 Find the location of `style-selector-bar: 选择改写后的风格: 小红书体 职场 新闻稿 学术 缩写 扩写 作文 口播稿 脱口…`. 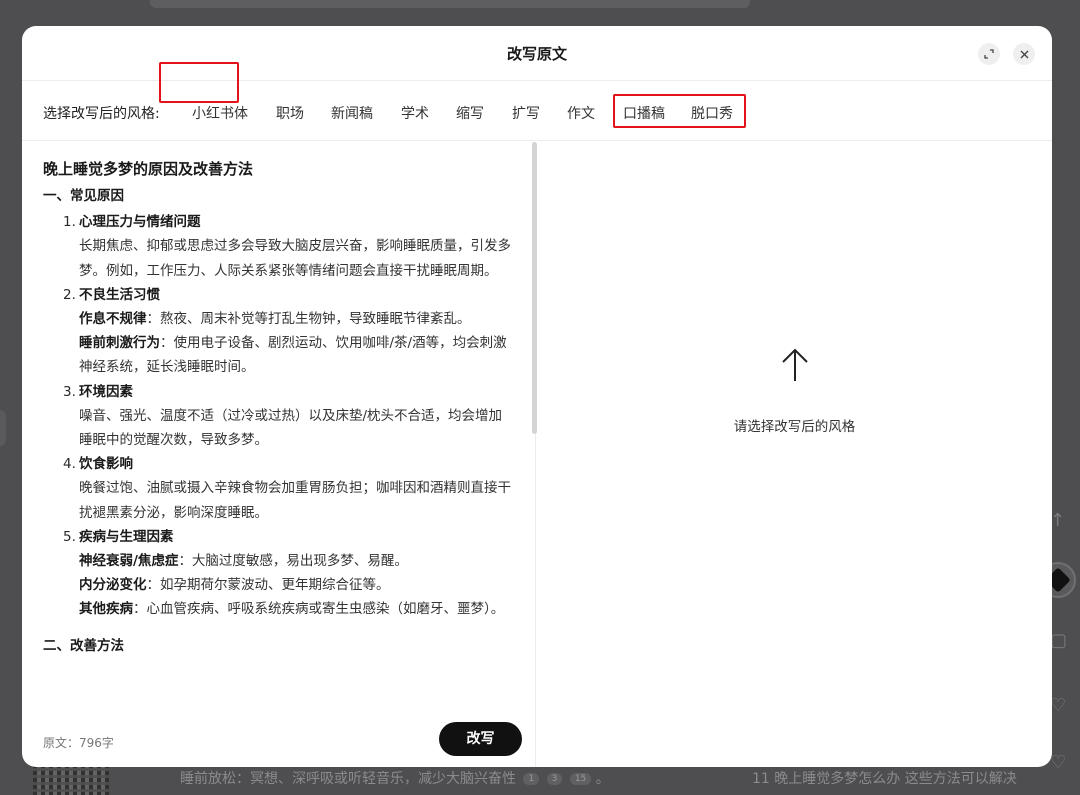

style-selector-bar: 选择改写后的风格: 小红书体 职场 新闻稿 学术 缩写 扩写 作文 口播稿 脱口… is located at coordinates (537, 101).